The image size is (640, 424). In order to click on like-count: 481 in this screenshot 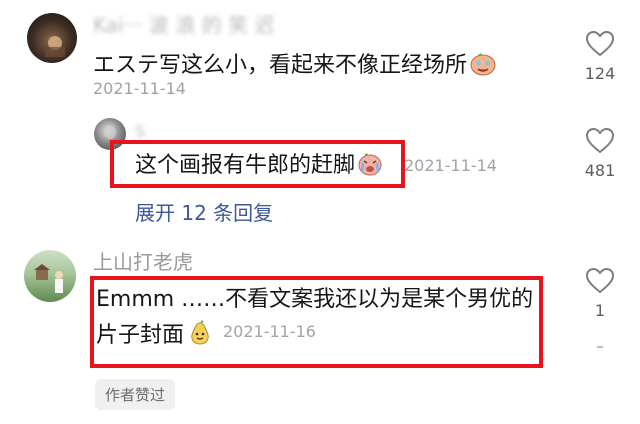, I will do `click(600, 170)`.